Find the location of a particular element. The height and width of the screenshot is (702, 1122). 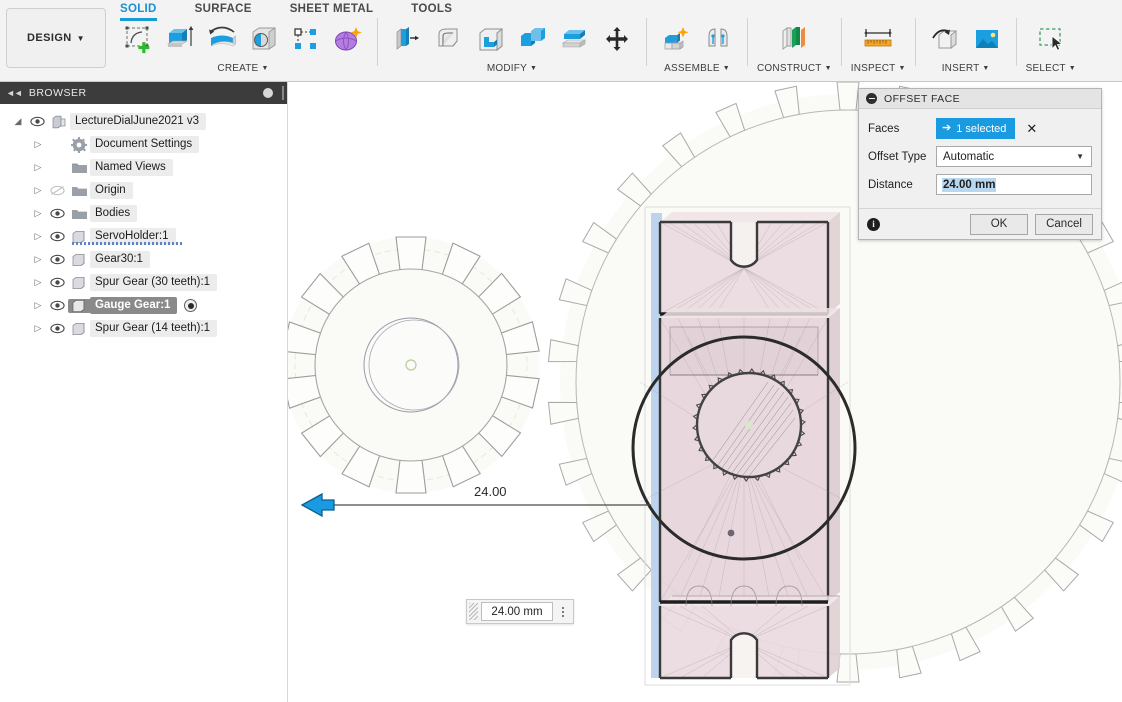

insert-derive-icon is located at coordinates (945, 39).